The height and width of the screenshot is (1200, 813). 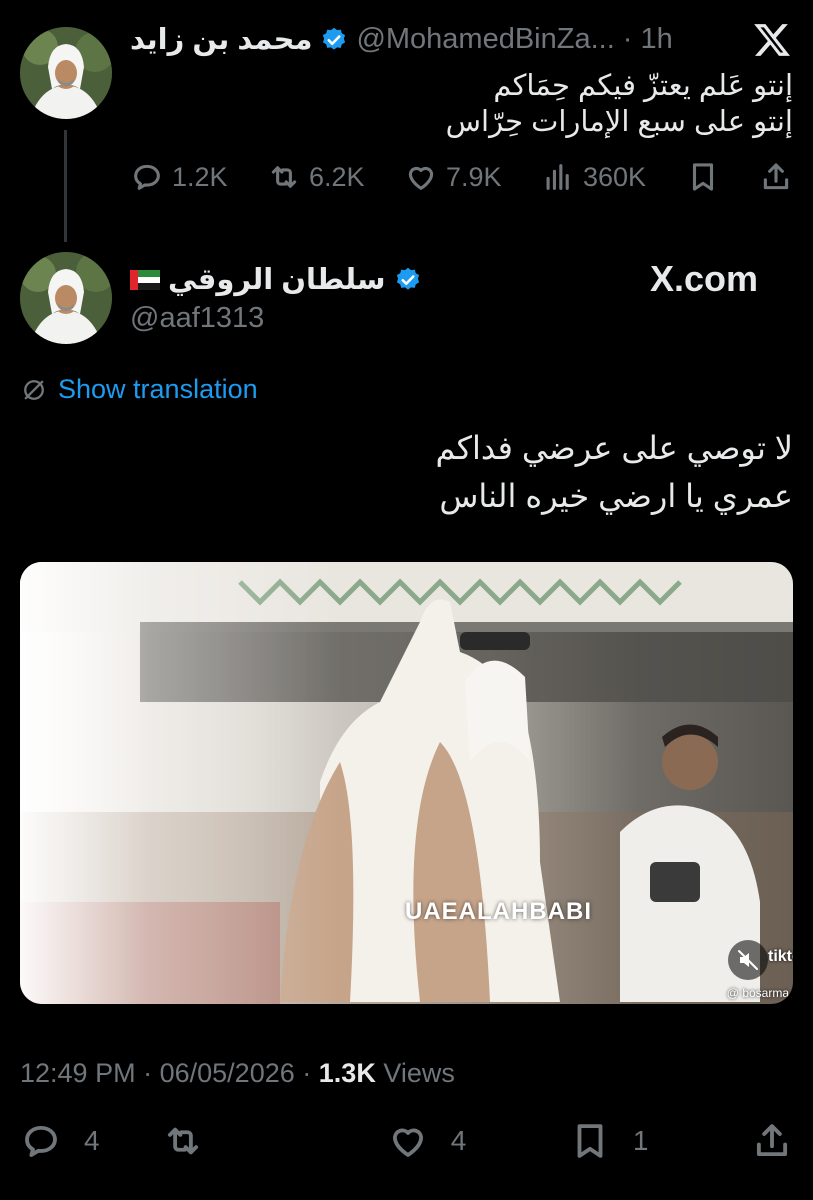 What do you see at coordinates (557, 177) in the screenshot?
I see `views-chart-icon` at bounding box center [557, 177].